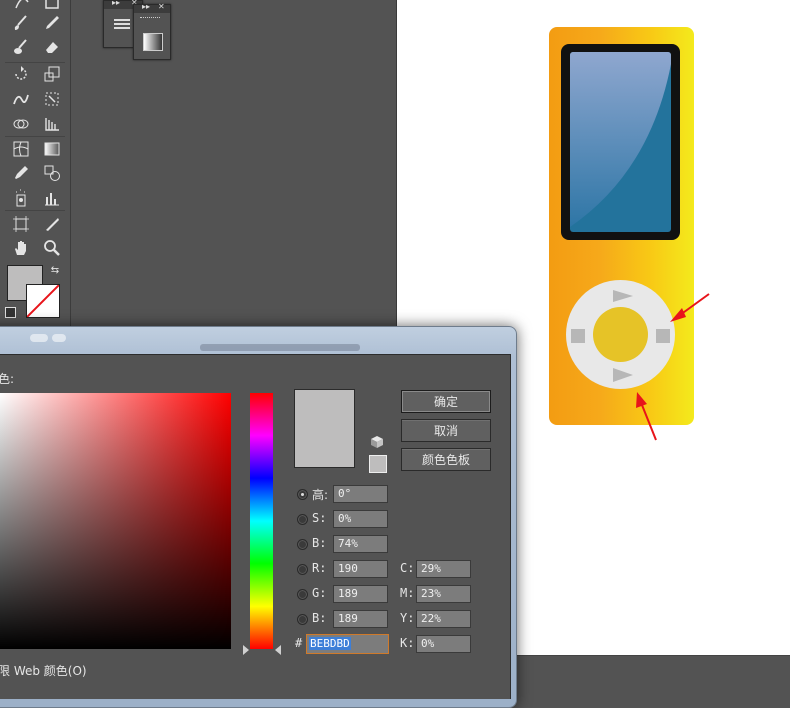 This screenshot has height=708, width=790. Describe the element at coordinates (52, 149) in the screenshot. I see `gradient-tool-icon` at that location.